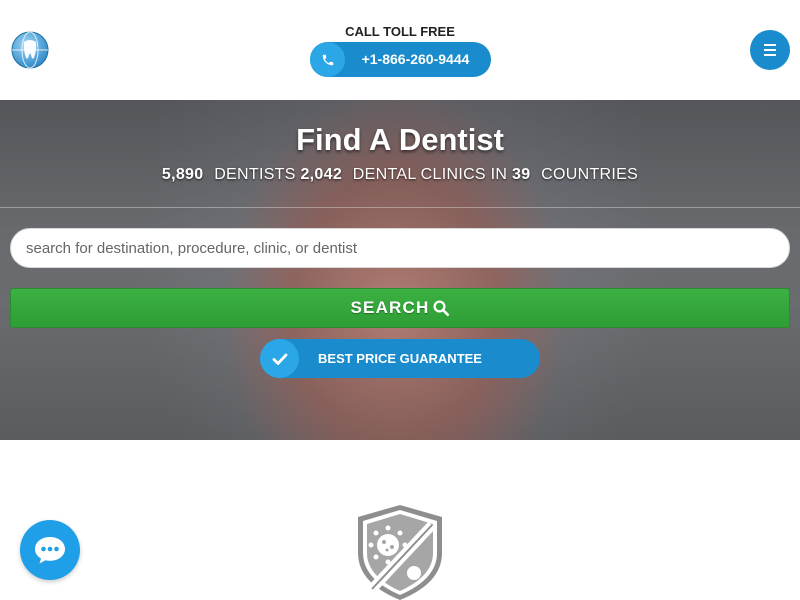  I want to click on dentists-label: DENTISTS, so click(255, 174).